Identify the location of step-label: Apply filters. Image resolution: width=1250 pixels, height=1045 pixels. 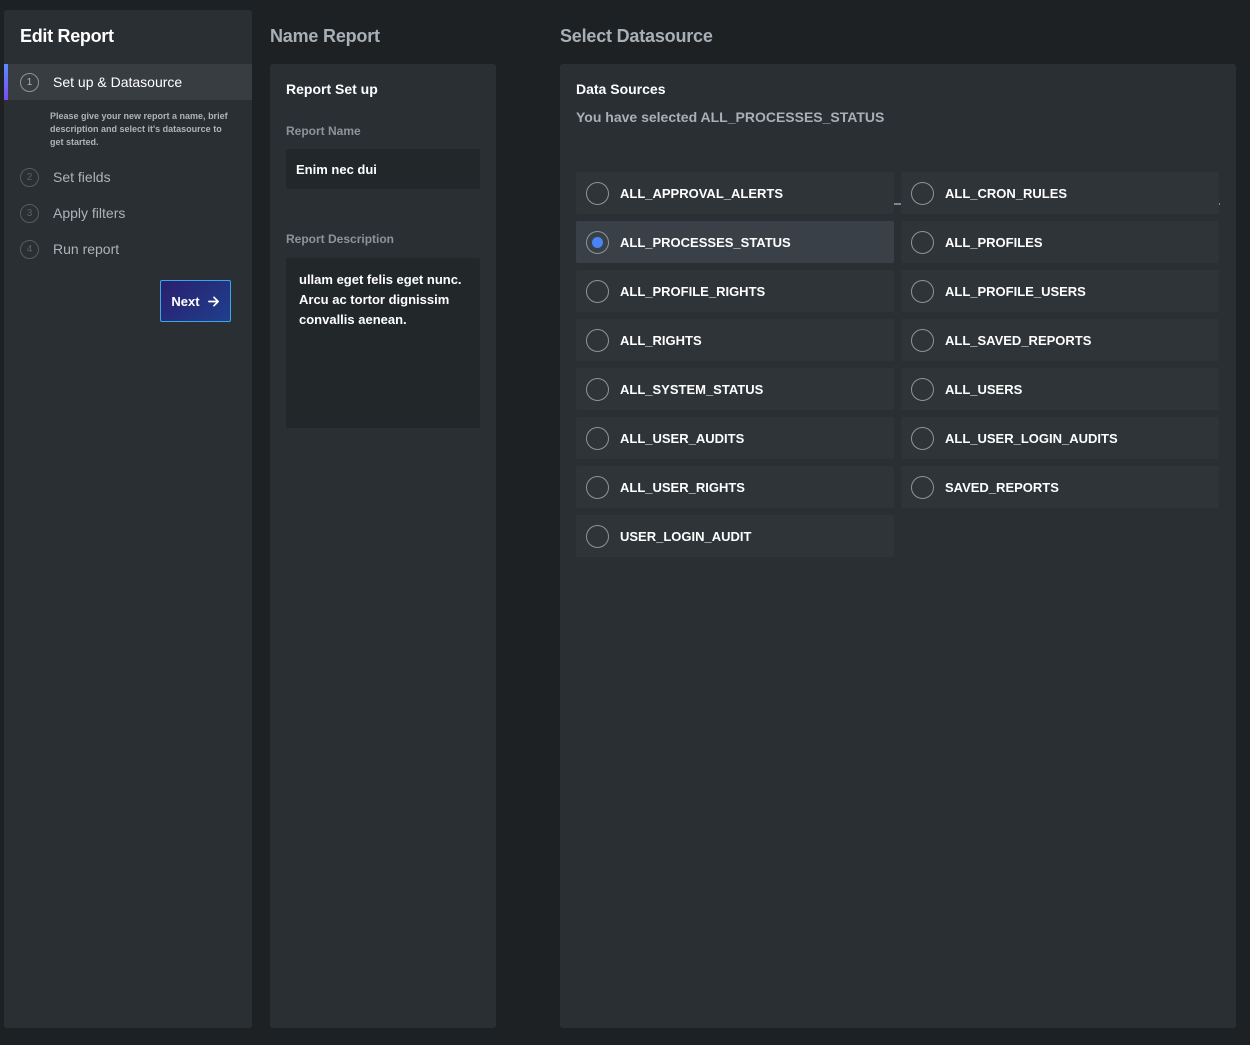
(89, 213).